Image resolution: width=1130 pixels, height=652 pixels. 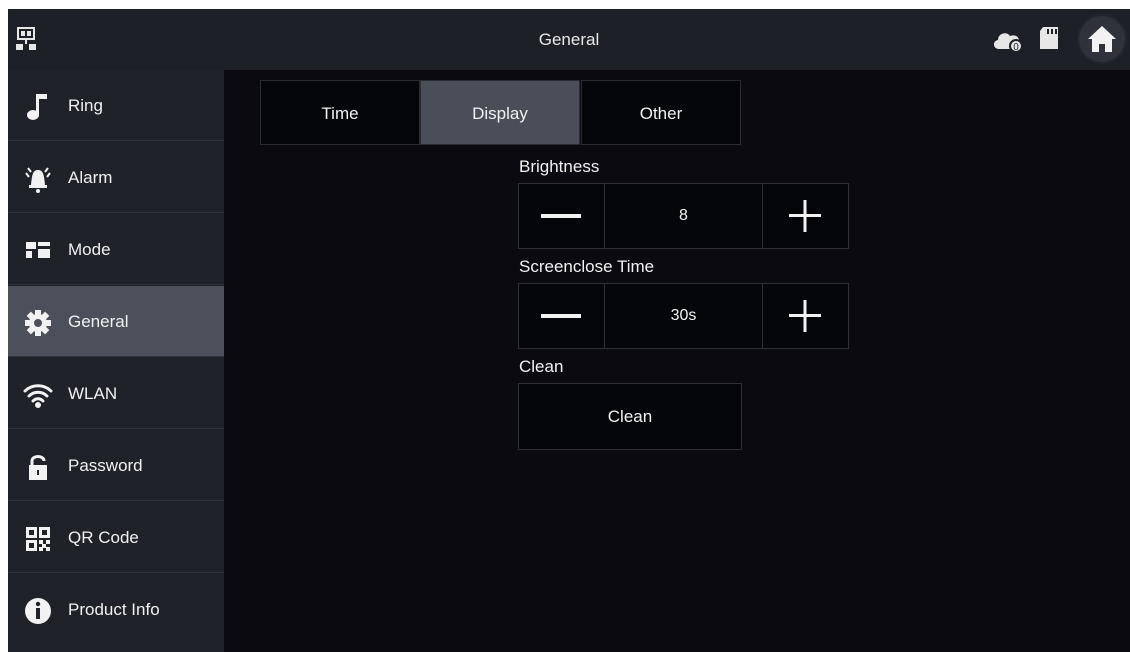 I want to click on sidebar-item-label: Alarm, so click(x=90, y=177).